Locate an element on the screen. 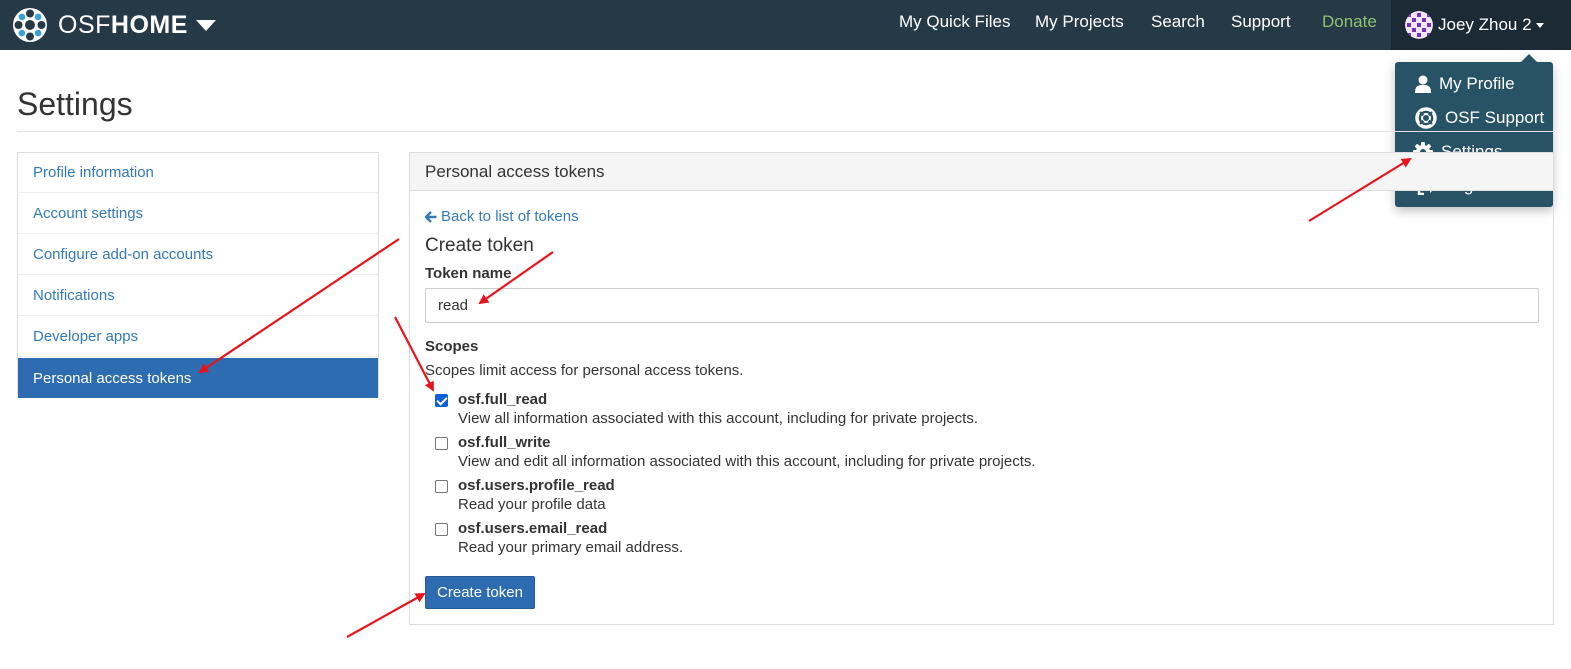 This screenshot has width=1571, height=669. back-to-tokens-link: Back to list of tokens is located at coordinates (502, 216).